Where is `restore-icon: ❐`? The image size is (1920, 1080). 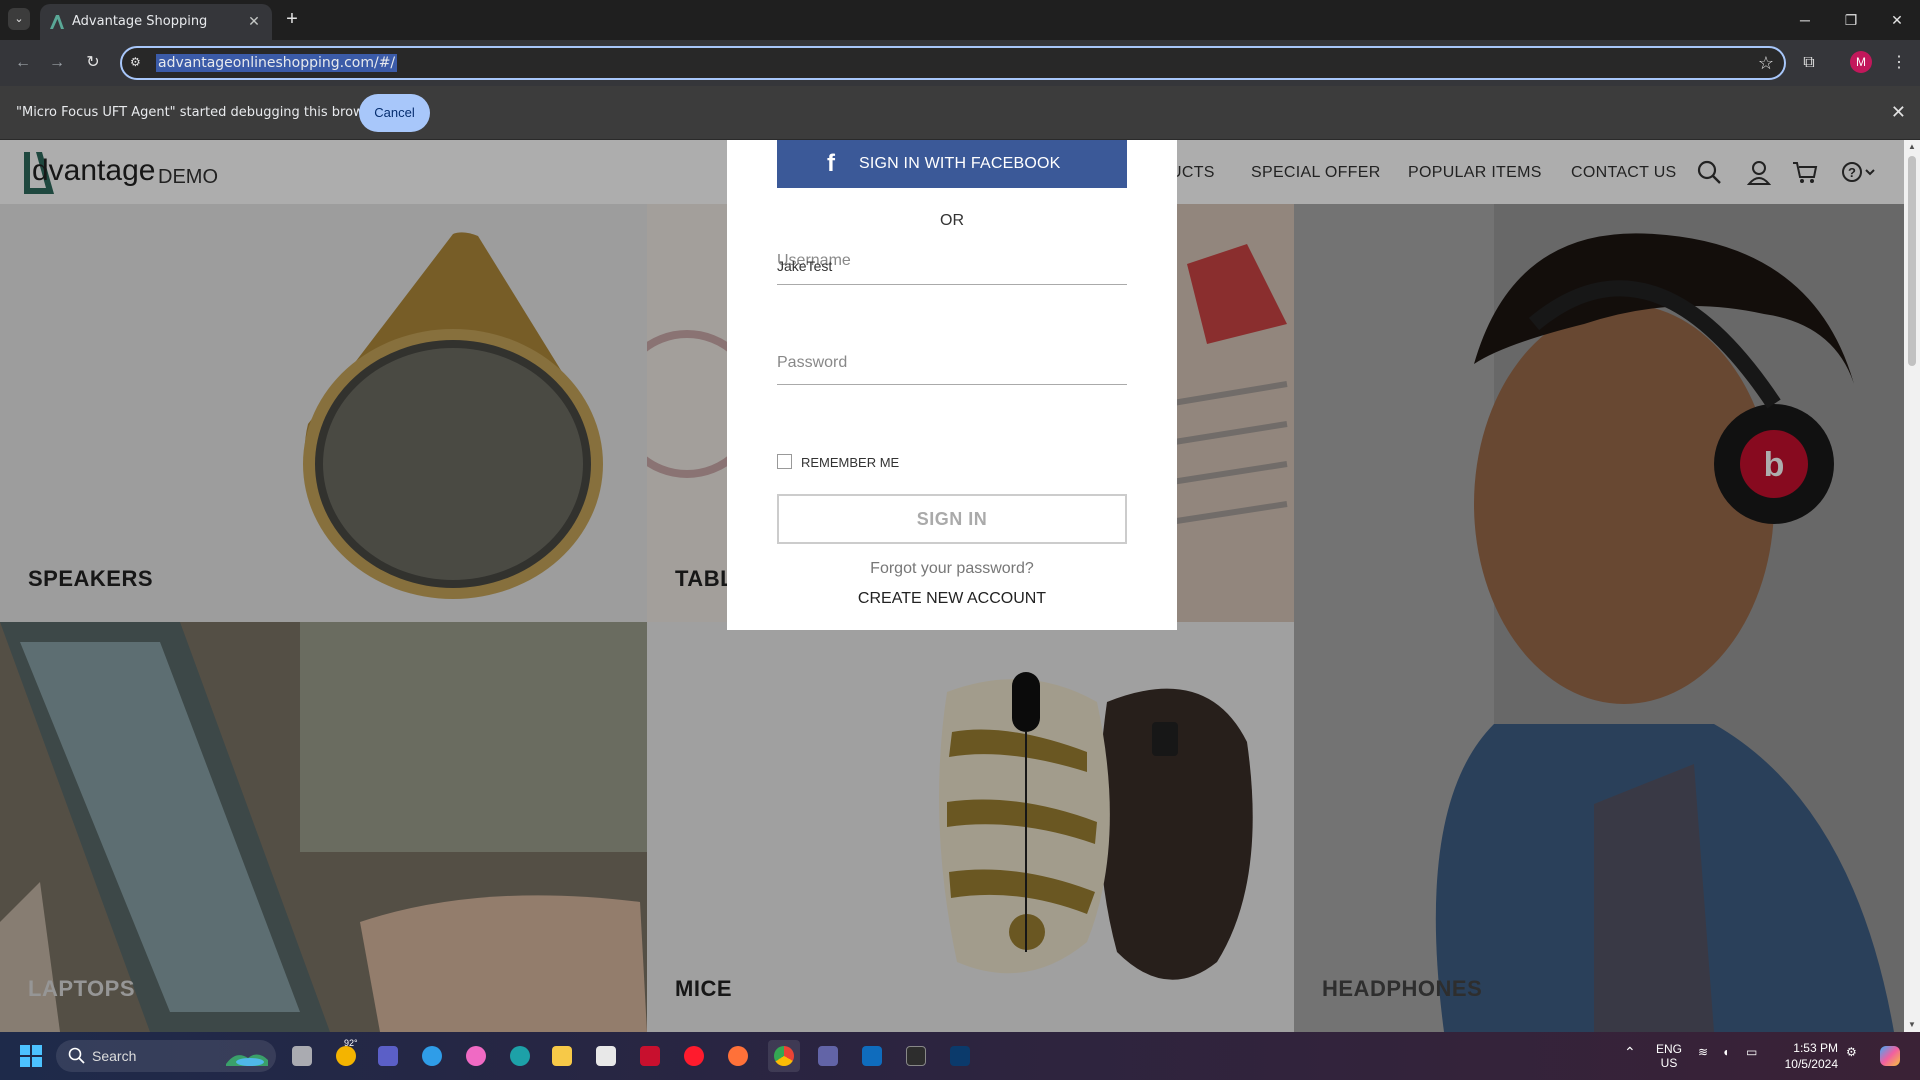
restore-icon: ❐ is located at coordinates (1851, 20).